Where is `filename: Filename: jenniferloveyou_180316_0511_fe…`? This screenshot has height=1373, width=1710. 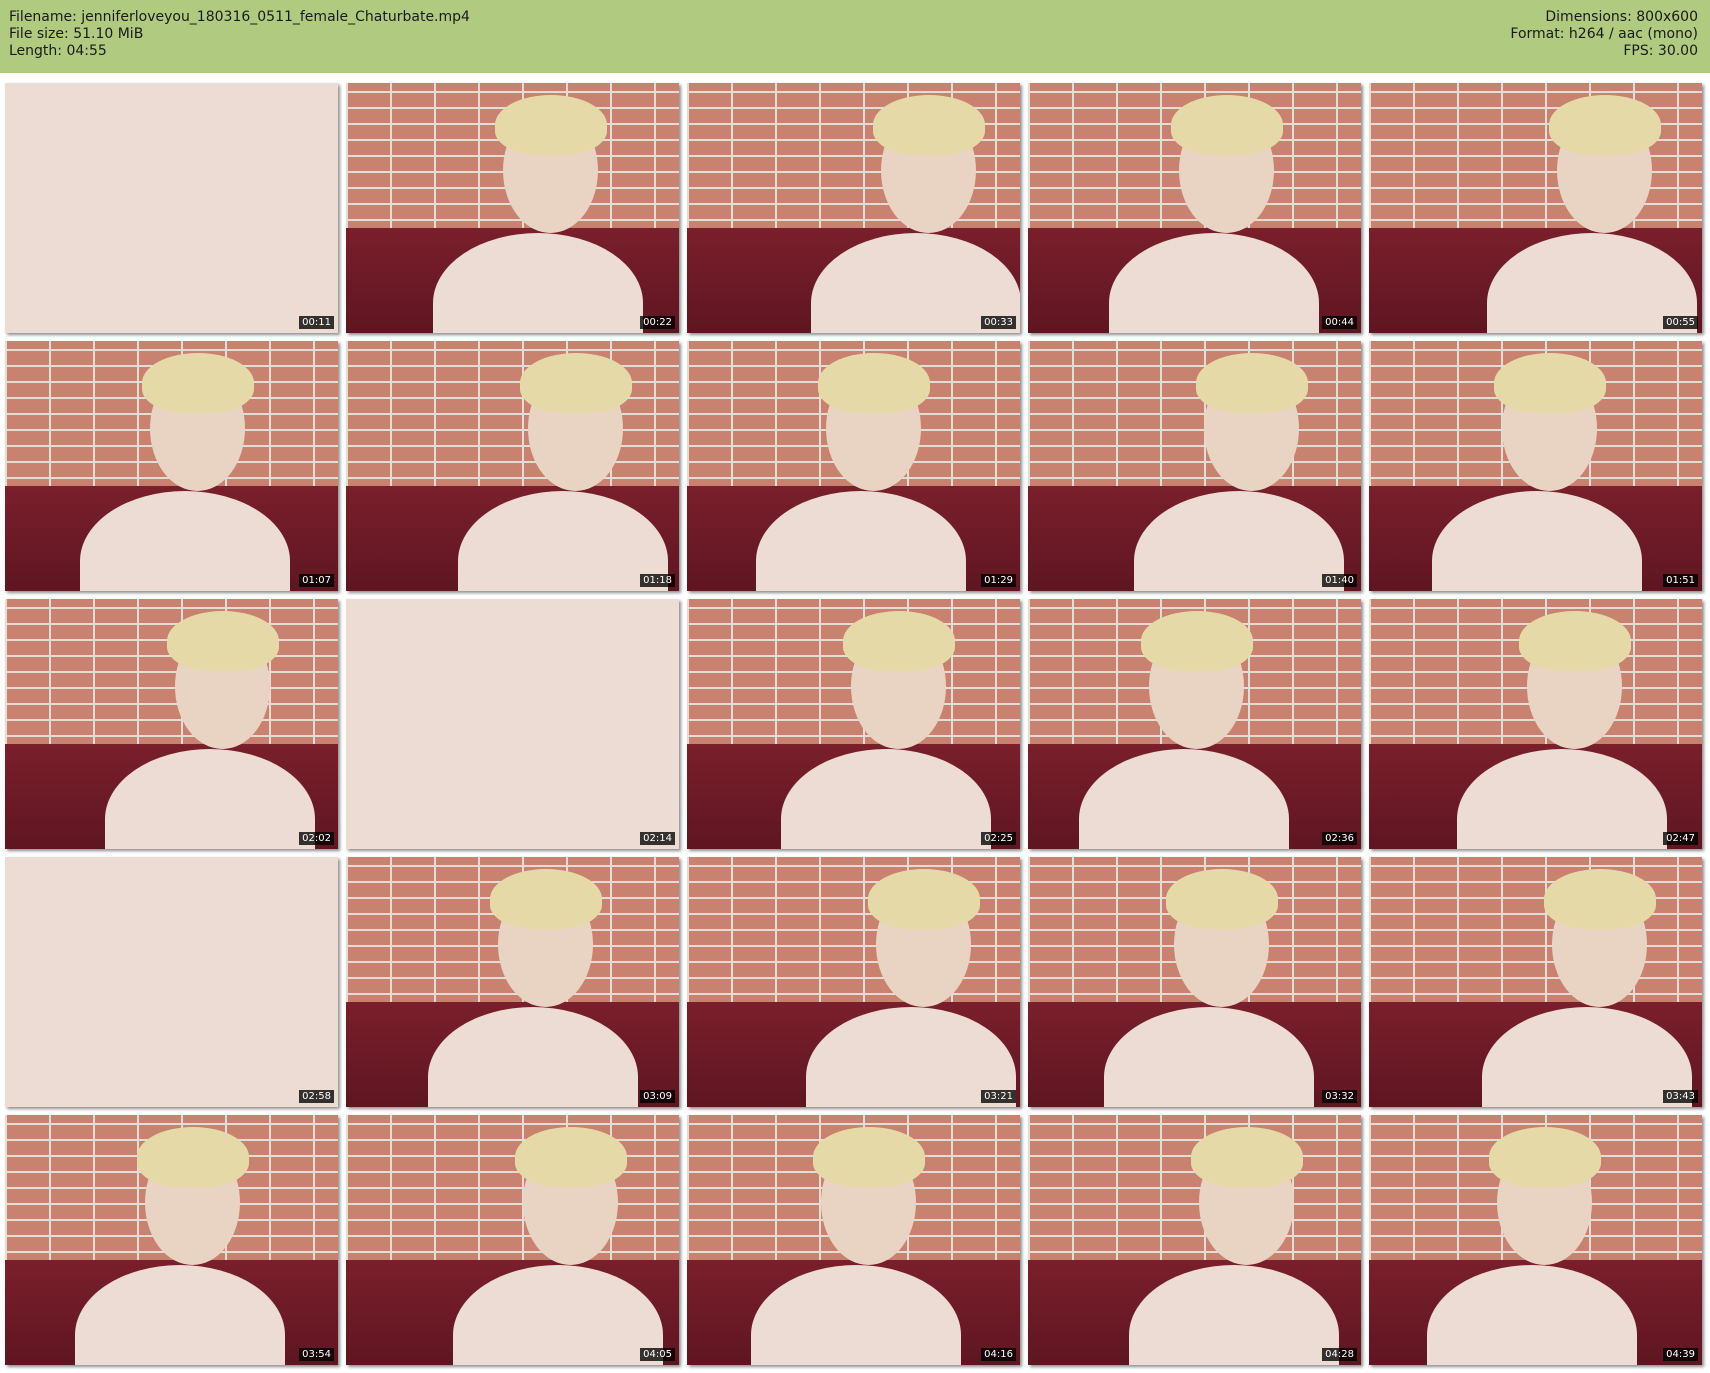 filename: Filename: jenniferloveyou_180316_0511_fe… is located at coordinates (239, 17).